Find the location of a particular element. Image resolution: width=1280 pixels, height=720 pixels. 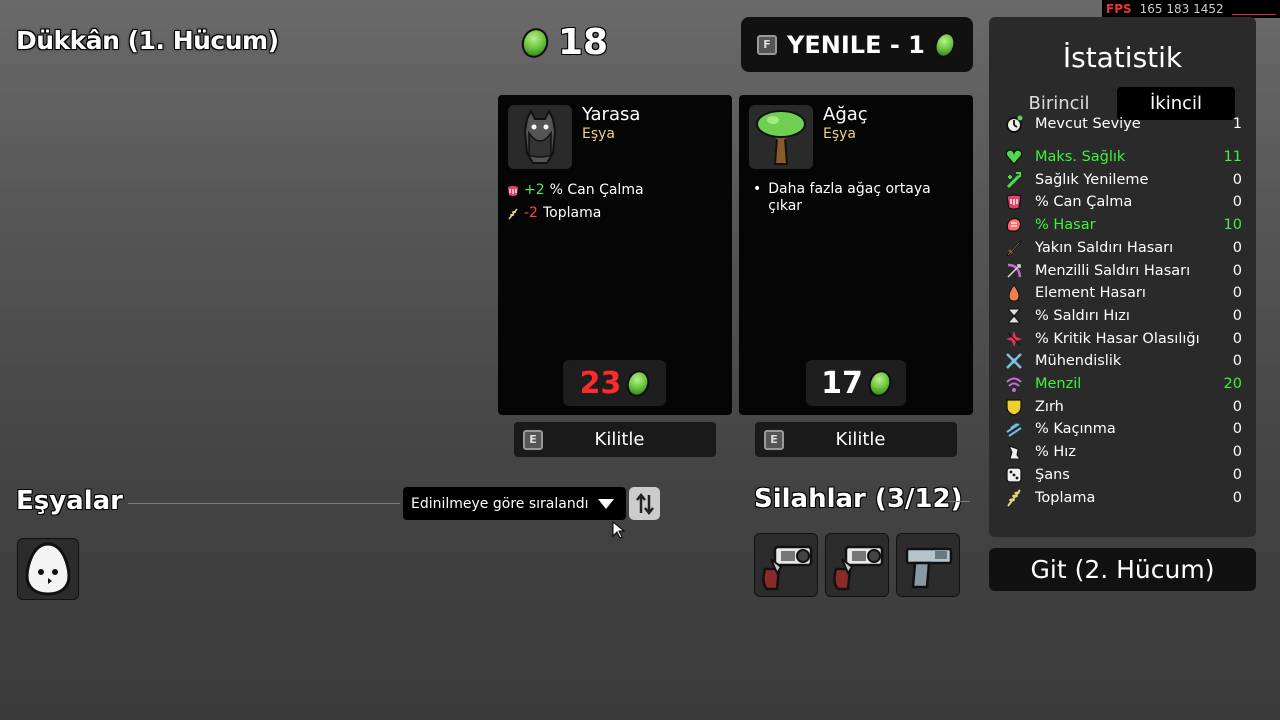

stat-row: Menzil 20 is located at coordinates (1122, 384).